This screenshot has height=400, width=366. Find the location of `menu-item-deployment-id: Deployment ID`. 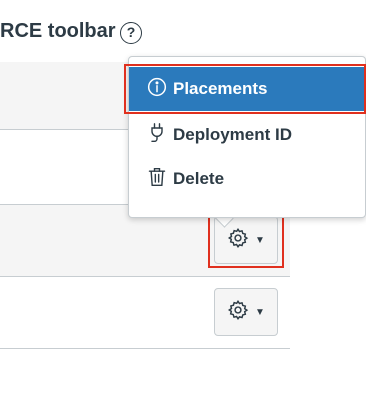

menu-item-deployment-id: Deployment ID is located at coordinates (247, 135).